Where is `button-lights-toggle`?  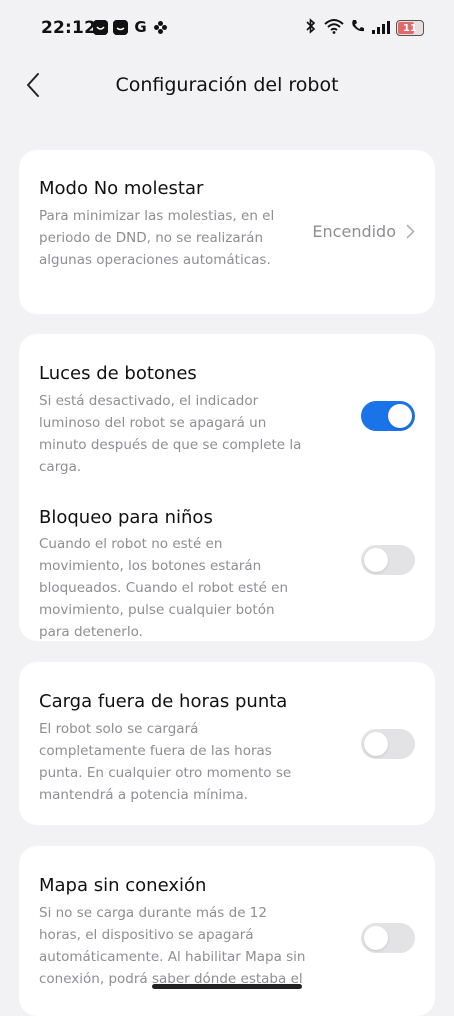
button-lights-toggle is located at coordinates (388, 416).